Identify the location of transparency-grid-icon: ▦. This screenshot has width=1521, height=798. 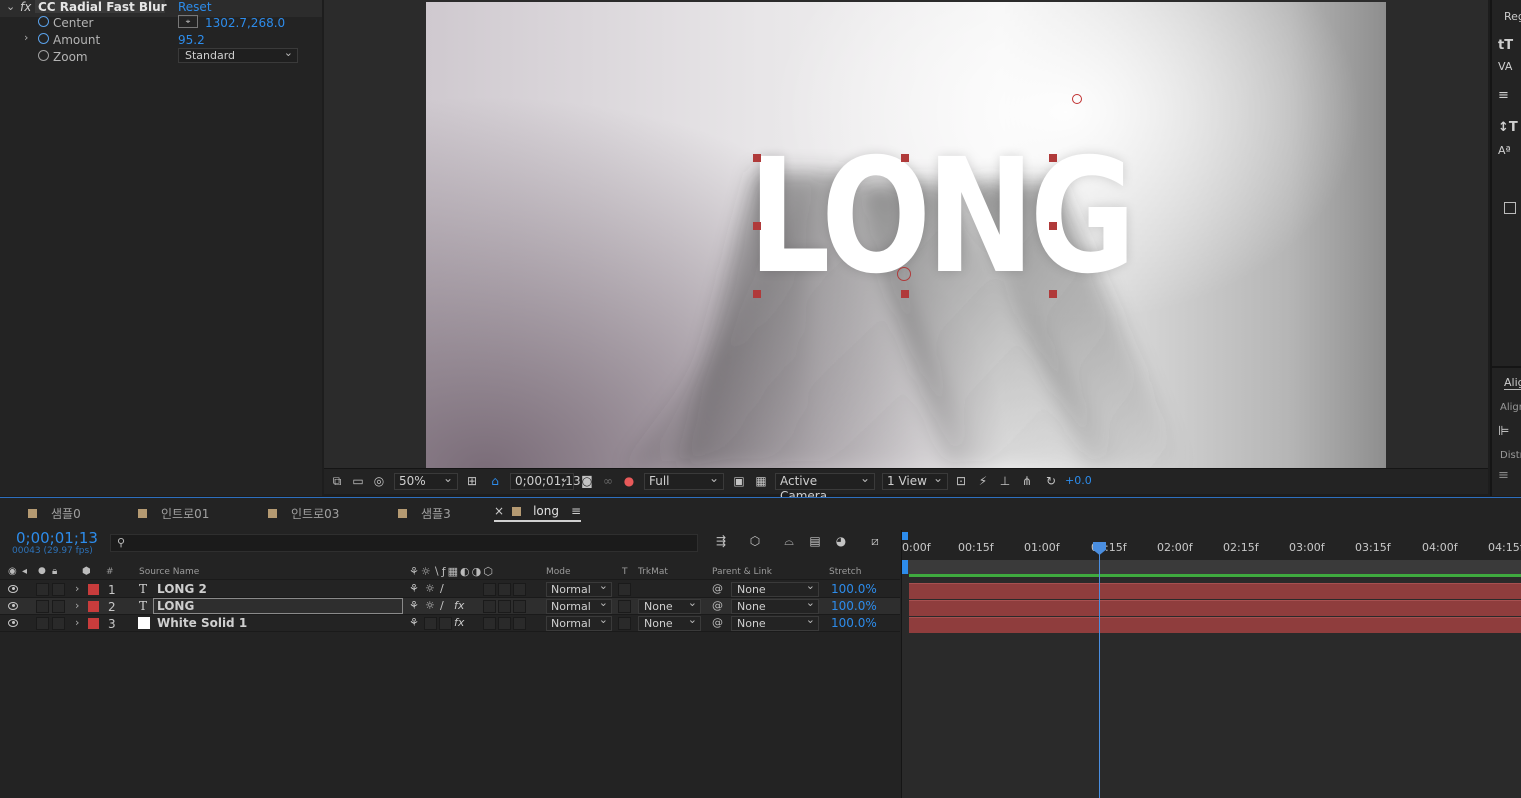
(761, 481).